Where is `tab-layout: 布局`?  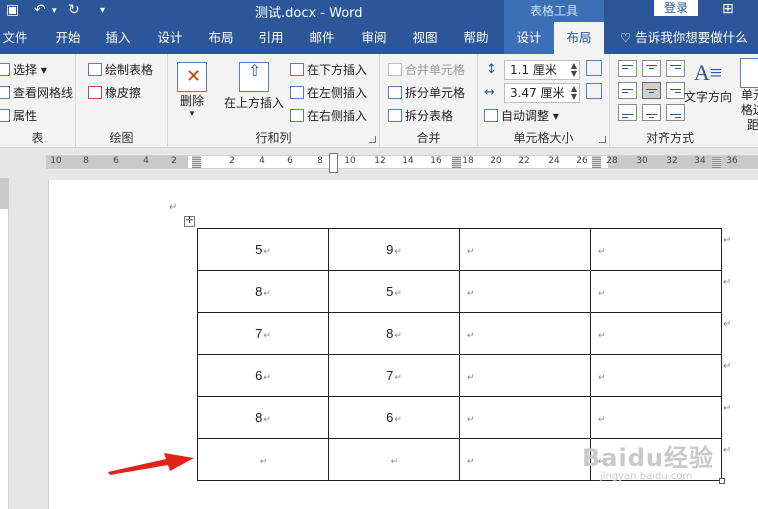 tab-layout: 布局 is located at coordinates (221, 38).